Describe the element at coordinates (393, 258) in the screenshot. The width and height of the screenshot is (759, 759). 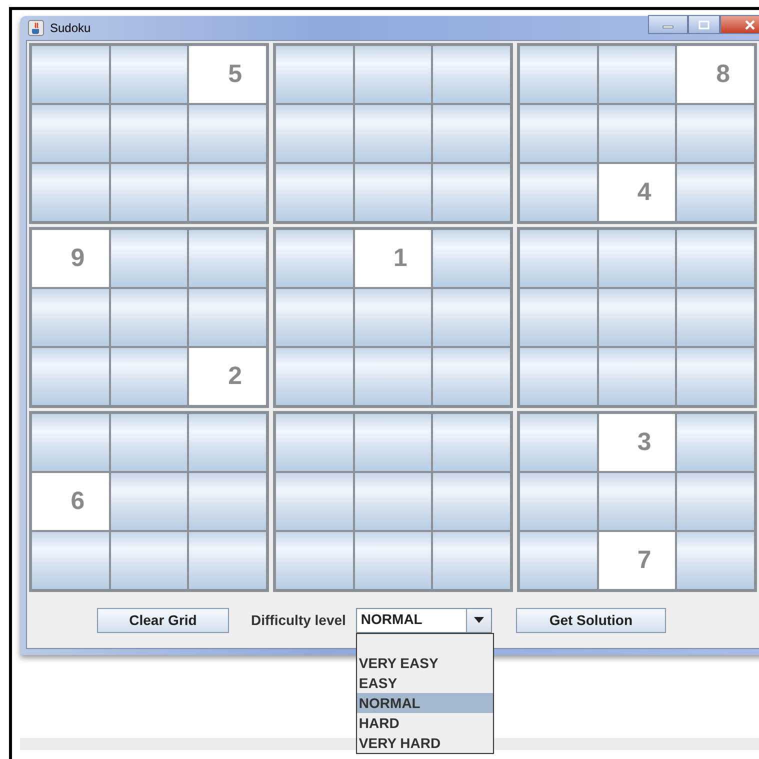
I see `sudoku-cell: 1` at that location.